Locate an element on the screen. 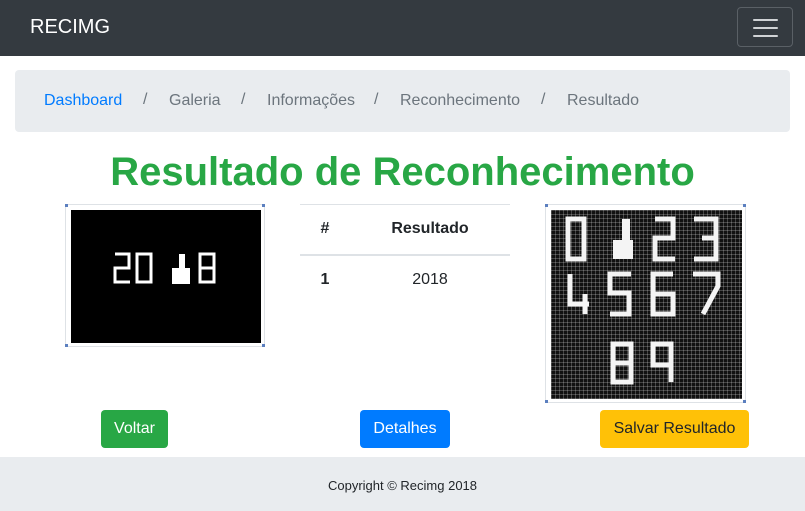 The width and height of the screenshot is (805, 511). navbar: RECIMG is located at coordinates (402, 28).